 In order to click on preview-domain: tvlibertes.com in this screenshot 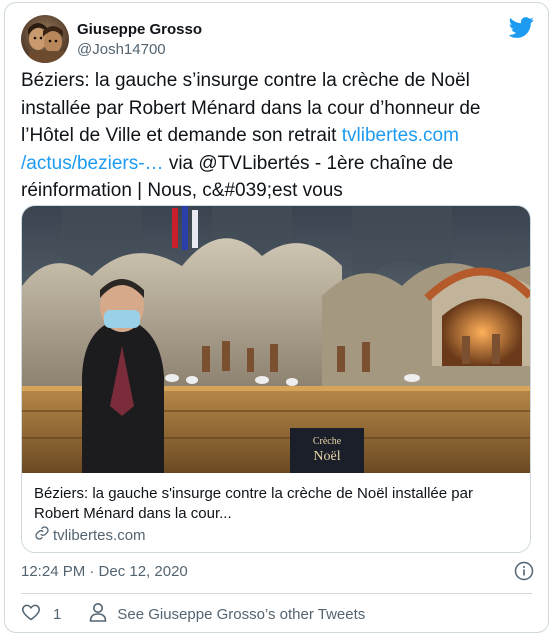, I will do `click(90, 535)`.